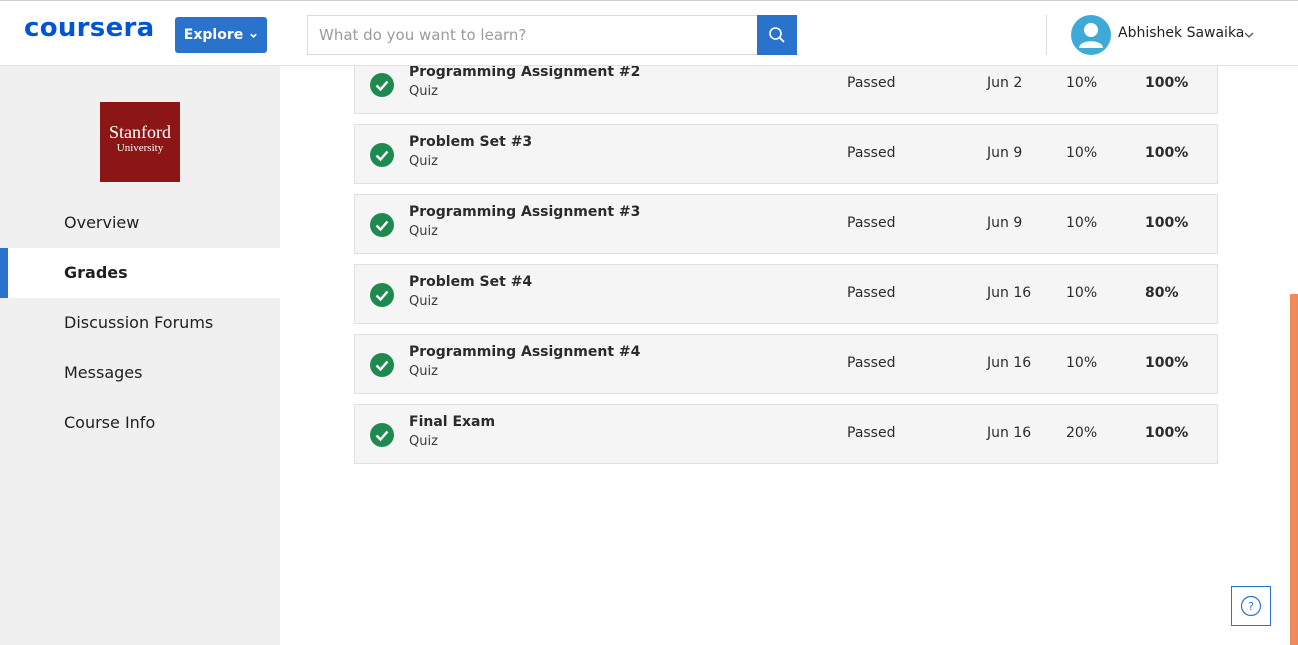 This screenshot has width=1298, height=645. I want to click on grade-row: Final Exam Quiz Passed Jun 16 20% 100%, so click(786, 434).